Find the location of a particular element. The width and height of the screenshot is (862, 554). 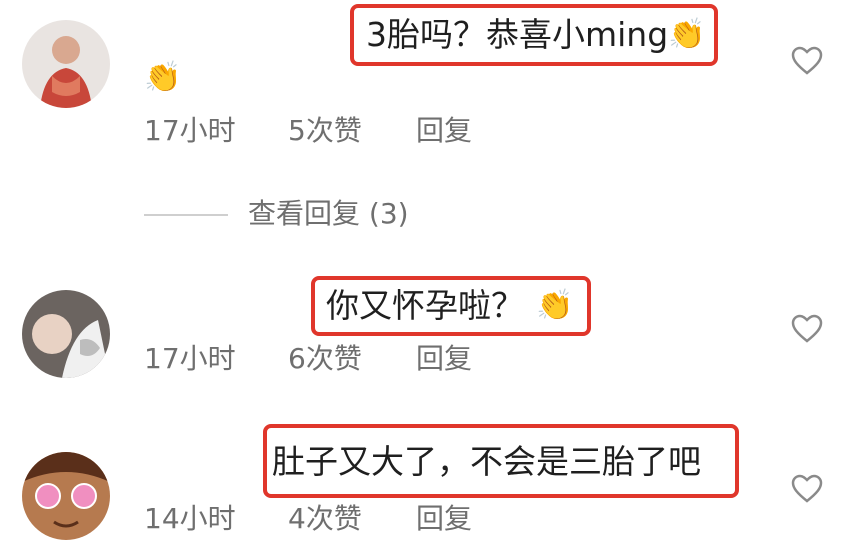

like-count: 5次赞 is located at coordinates (325, 131).